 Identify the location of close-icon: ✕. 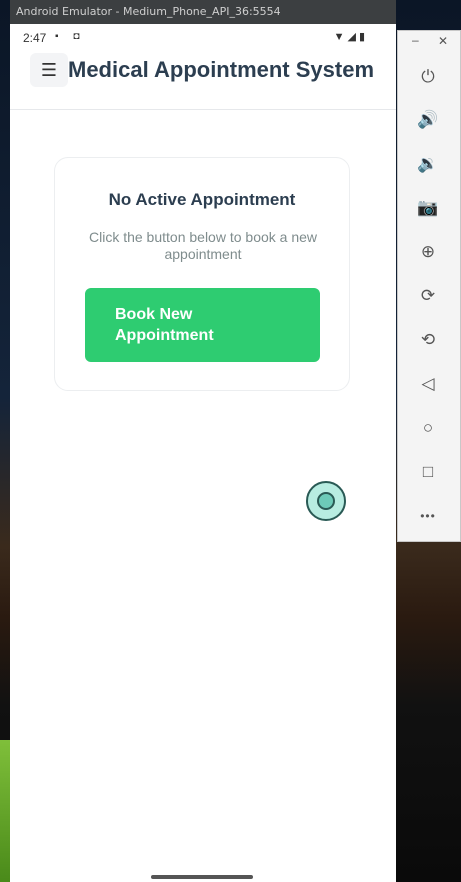
(443, 41).